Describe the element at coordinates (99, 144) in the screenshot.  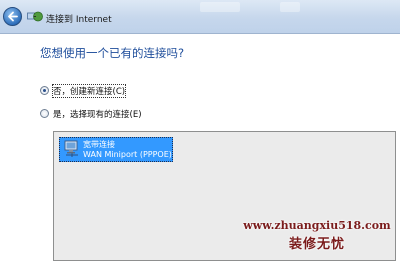
I see `connection-name: 宽带连接` at that location.